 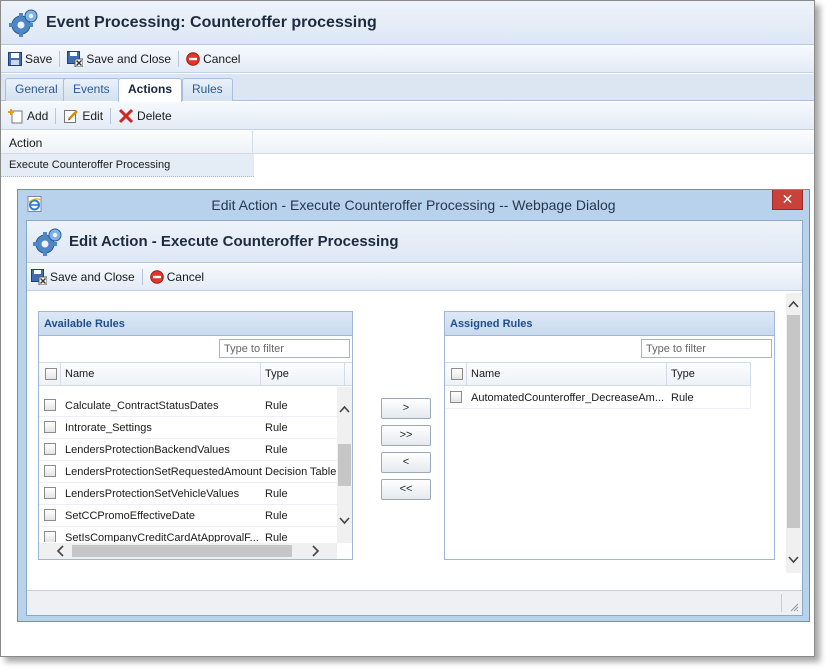 I want to click on assigned-rules-list: AutomatedCounteroffer_DecreaseAm... Rule, so click(x=598, y=398).